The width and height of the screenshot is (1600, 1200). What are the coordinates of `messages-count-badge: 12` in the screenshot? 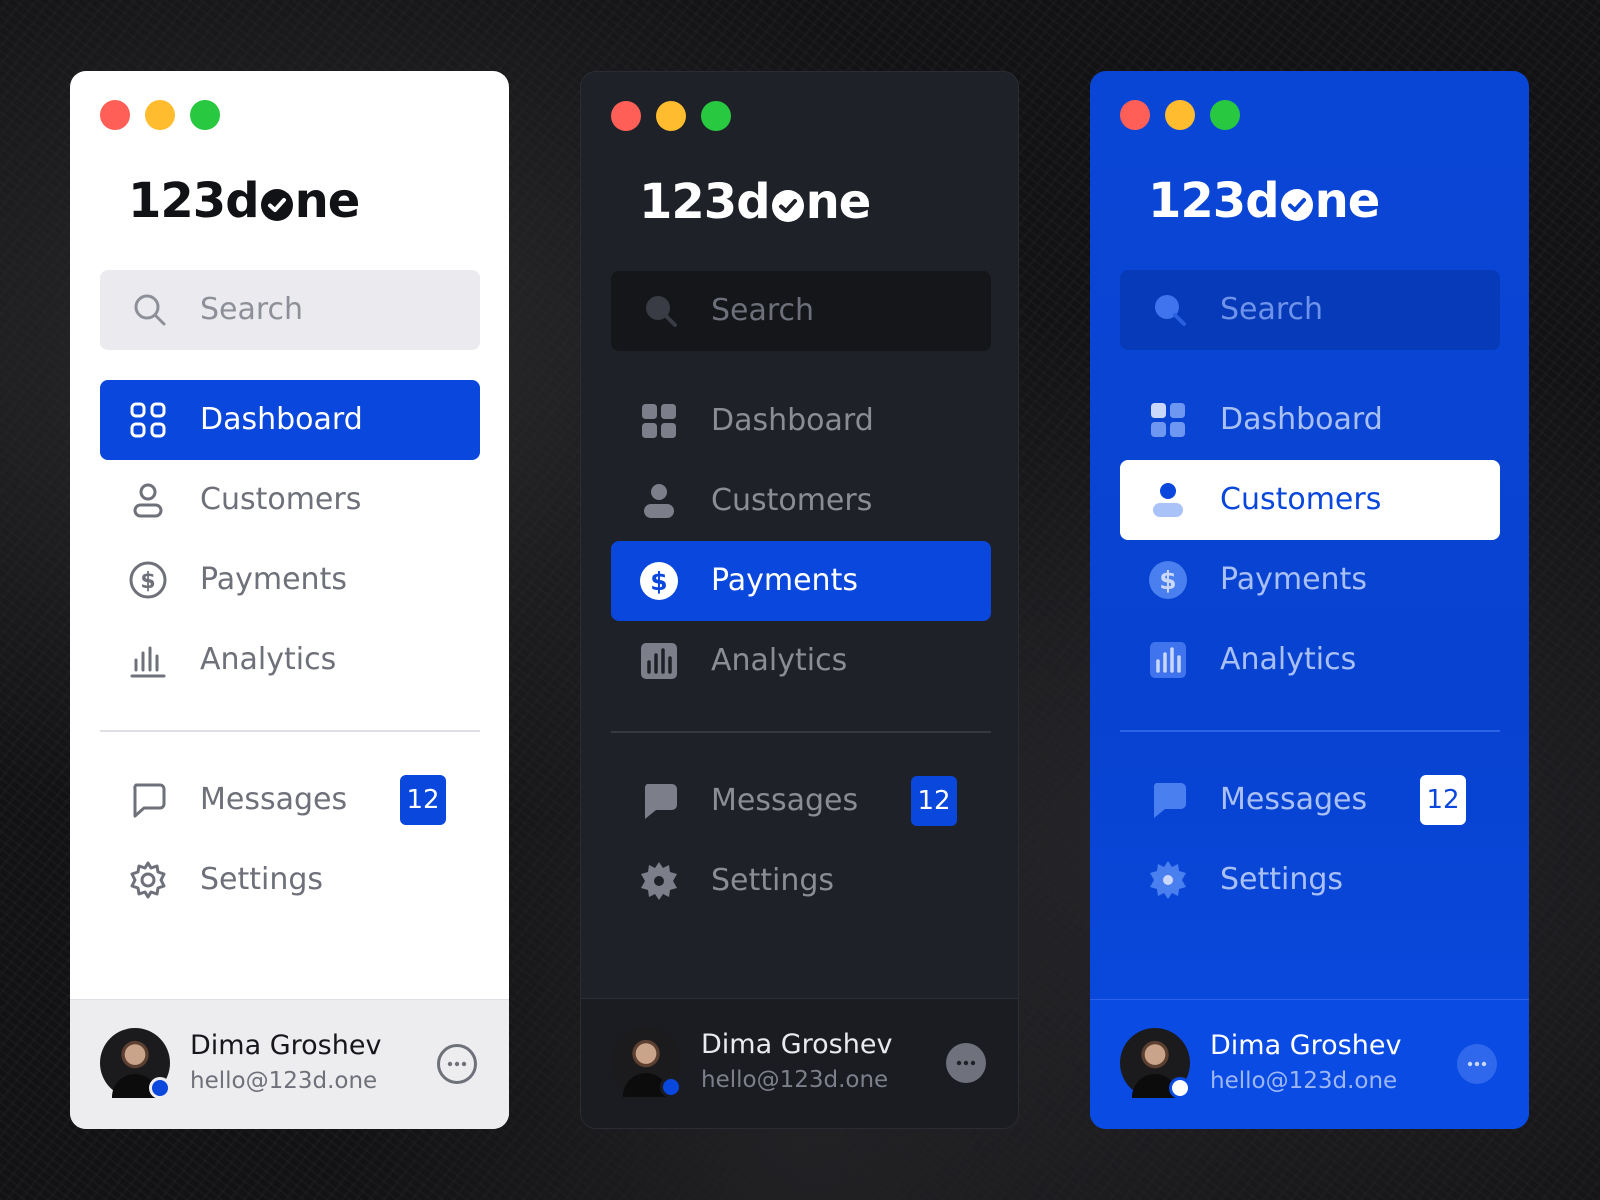 It's located at (423, 800).